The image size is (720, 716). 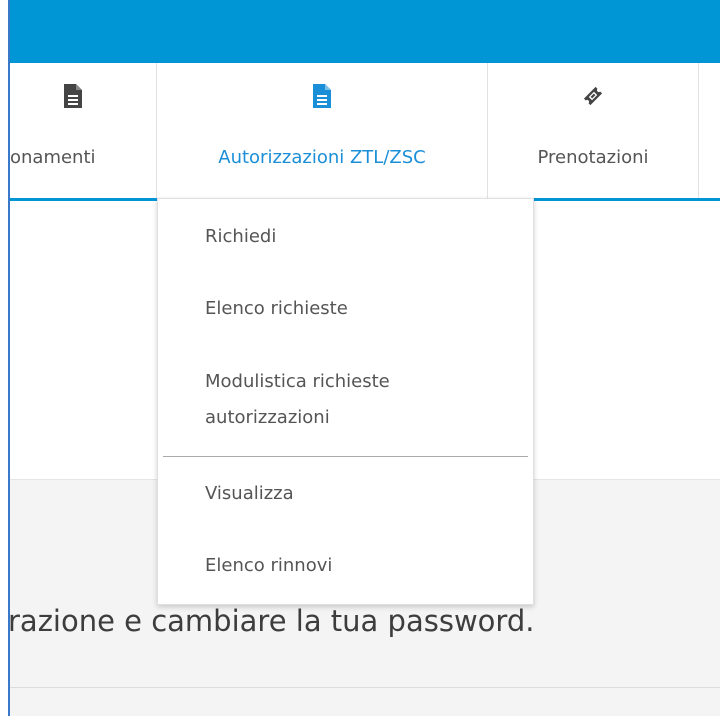 I want to click on menu-item-richiedi: Richiedi, so click(x=345, y=237).